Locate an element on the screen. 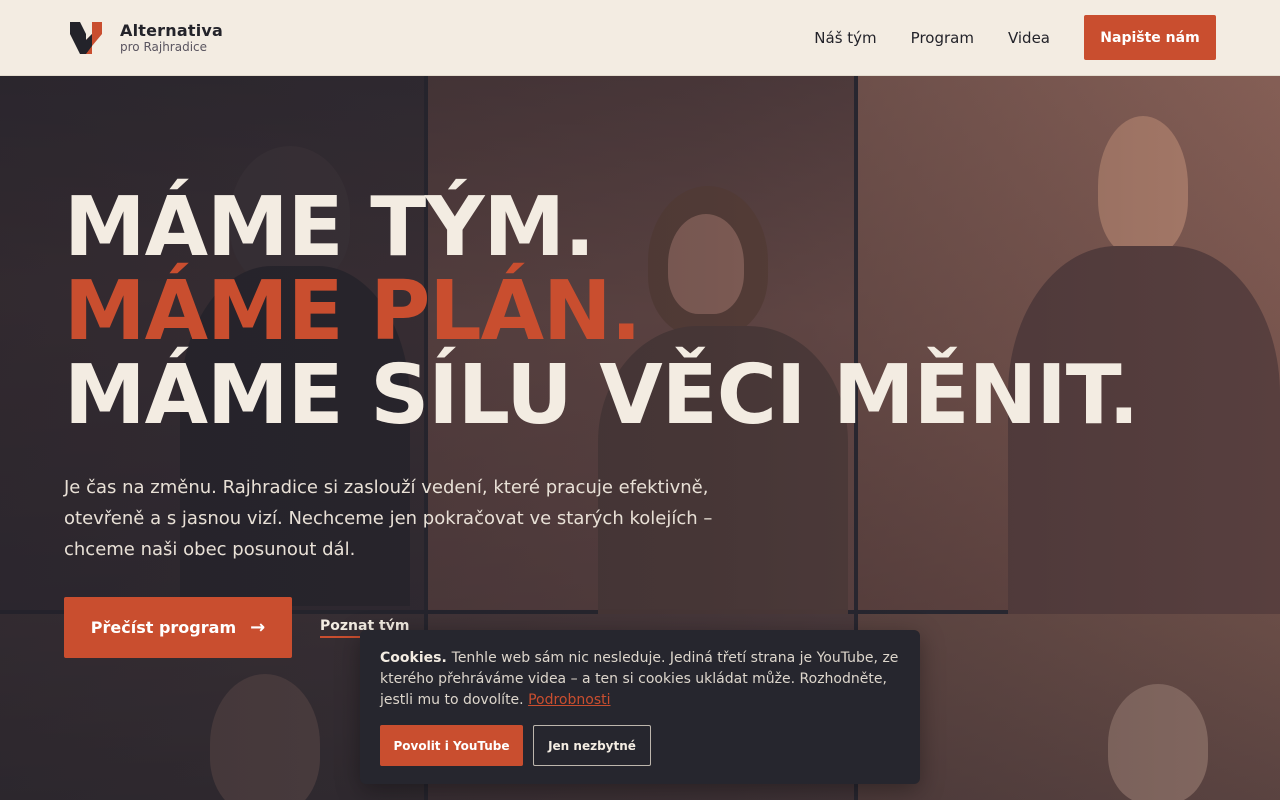 The width and height of the screenshot is (1280, 800). headline-line-2: MÁME PLÁN. is located at coordinates (353, 311).